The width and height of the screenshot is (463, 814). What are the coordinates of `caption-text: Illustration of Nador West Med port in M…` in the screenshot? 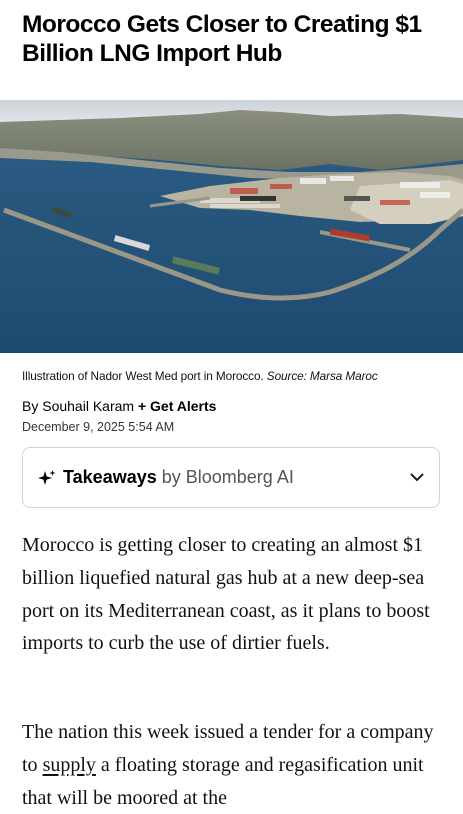 It's located at (143, 376).